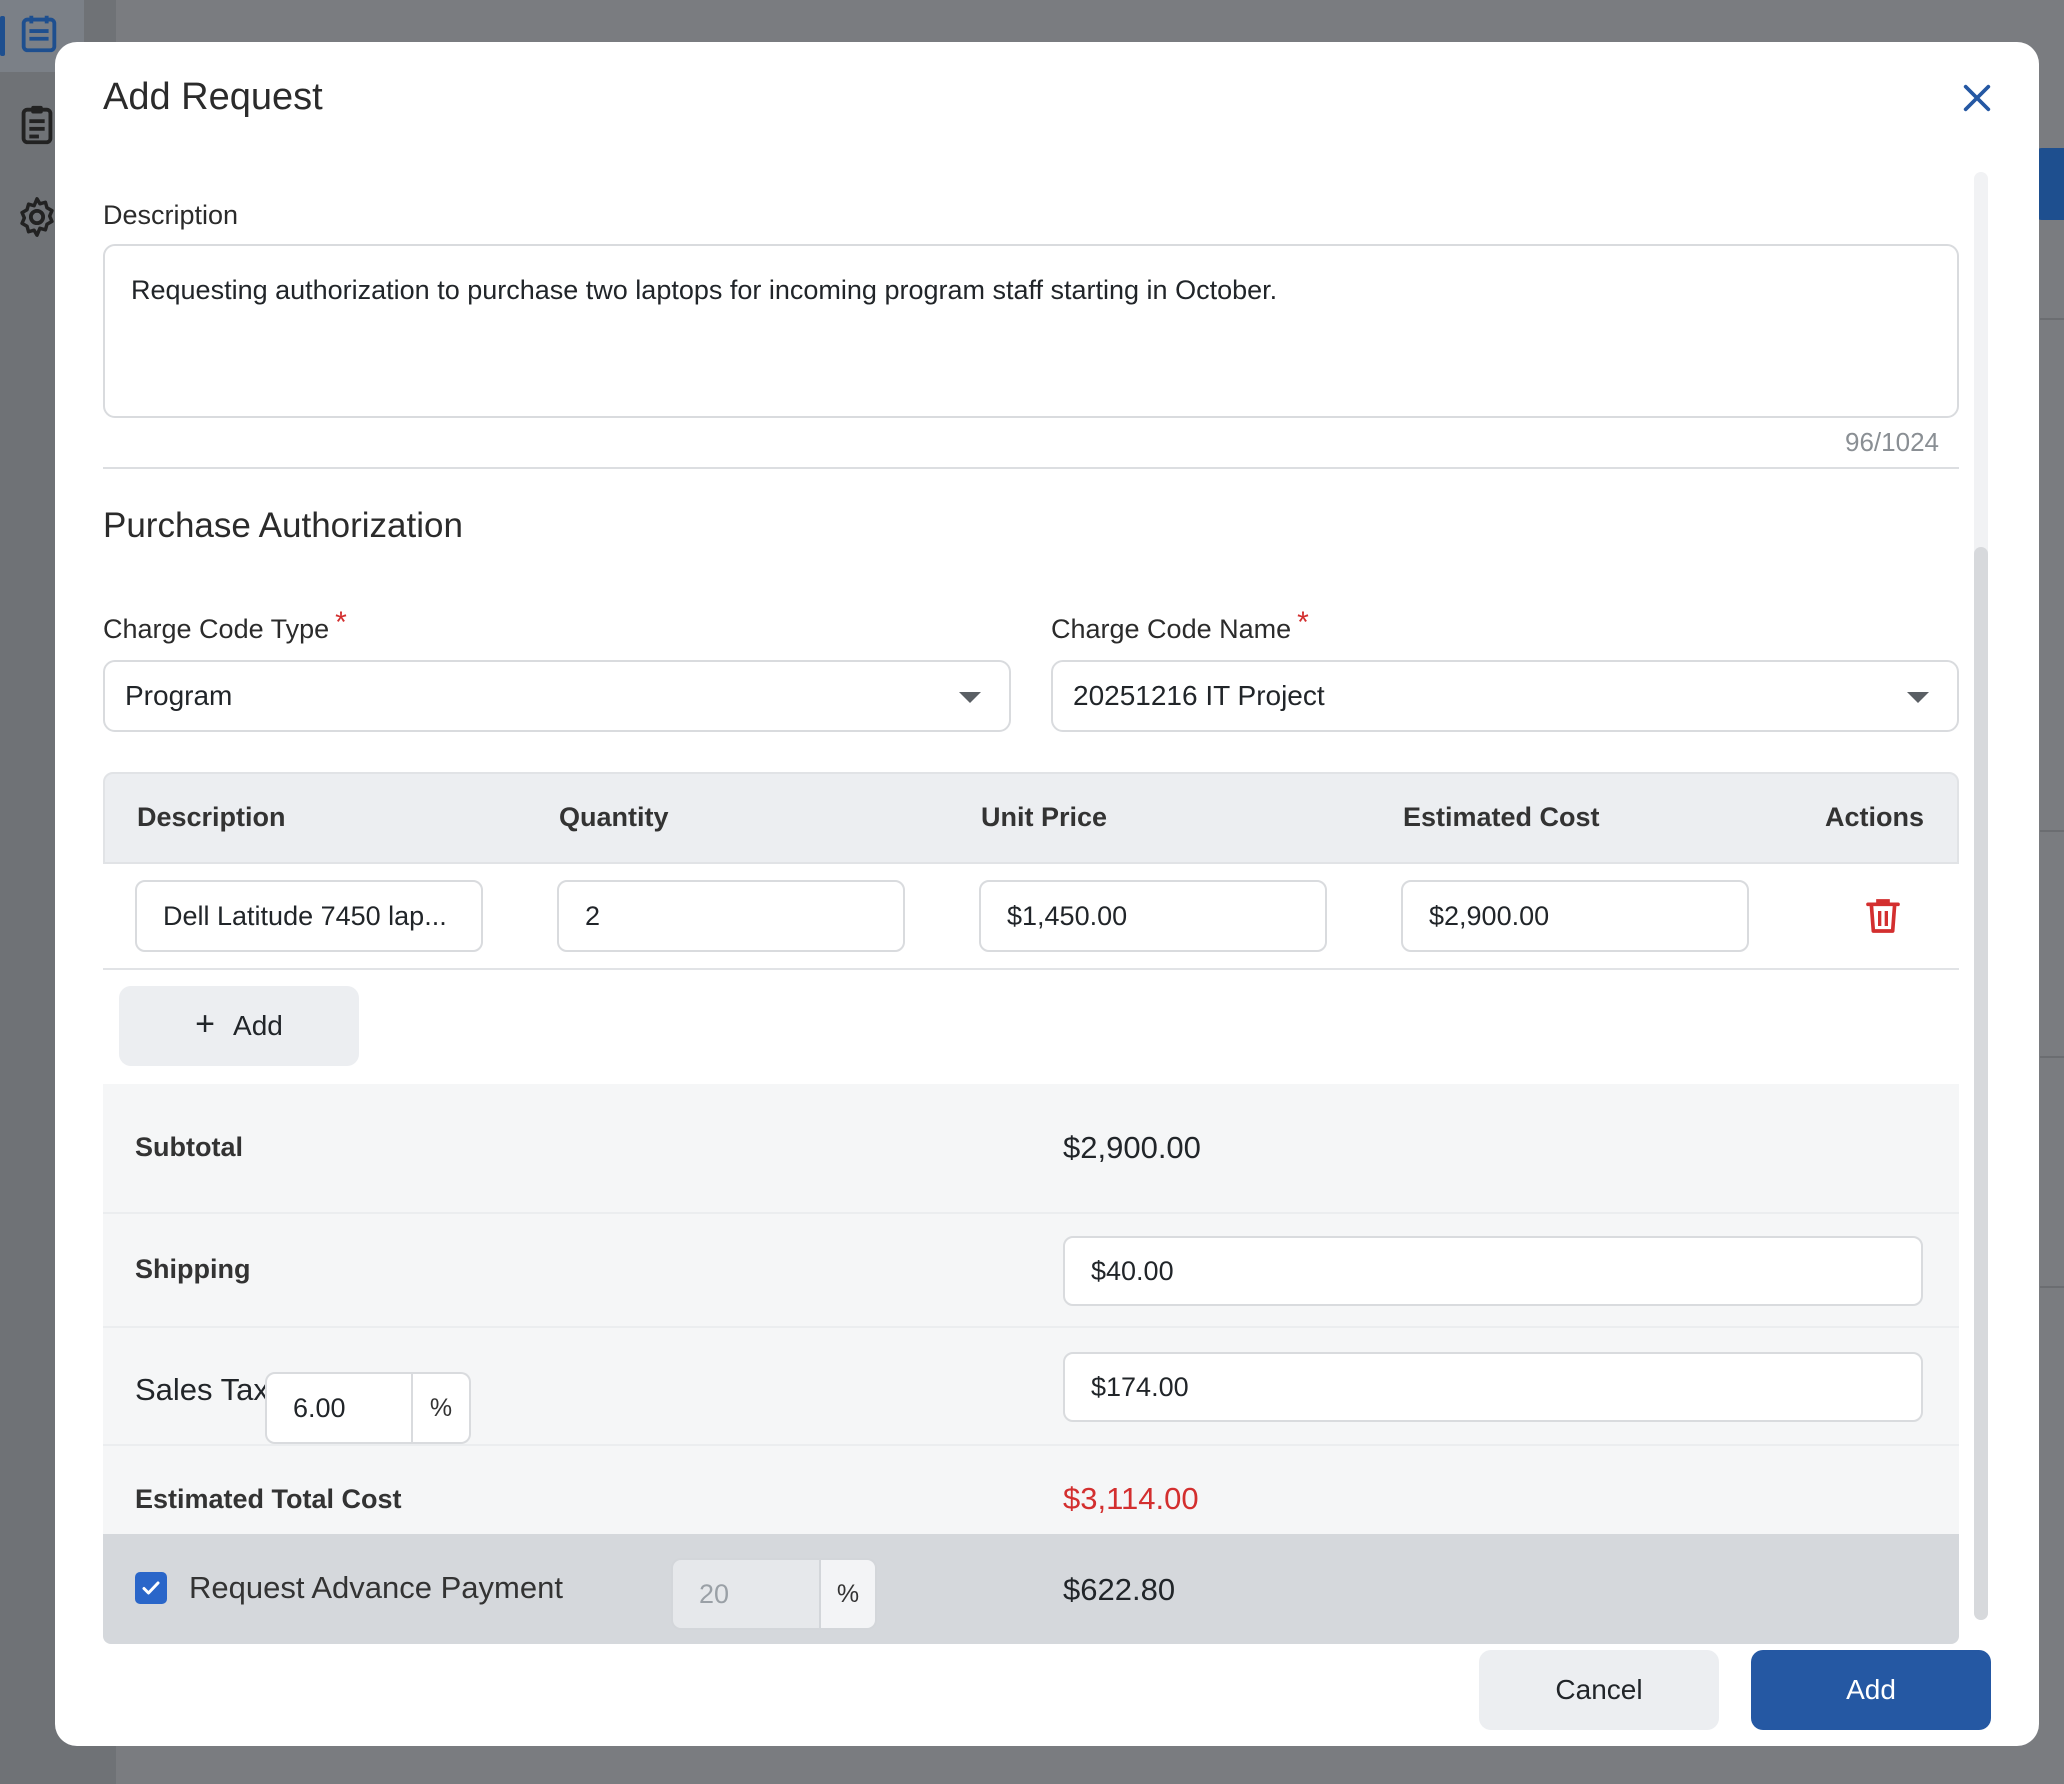 The height and width of the screenshot is (1784, 2064). What do you see at coordinates (614, 817) in the screenshot?
I see `column-header-quantity: Quantity` at bounding box center [614, 817].